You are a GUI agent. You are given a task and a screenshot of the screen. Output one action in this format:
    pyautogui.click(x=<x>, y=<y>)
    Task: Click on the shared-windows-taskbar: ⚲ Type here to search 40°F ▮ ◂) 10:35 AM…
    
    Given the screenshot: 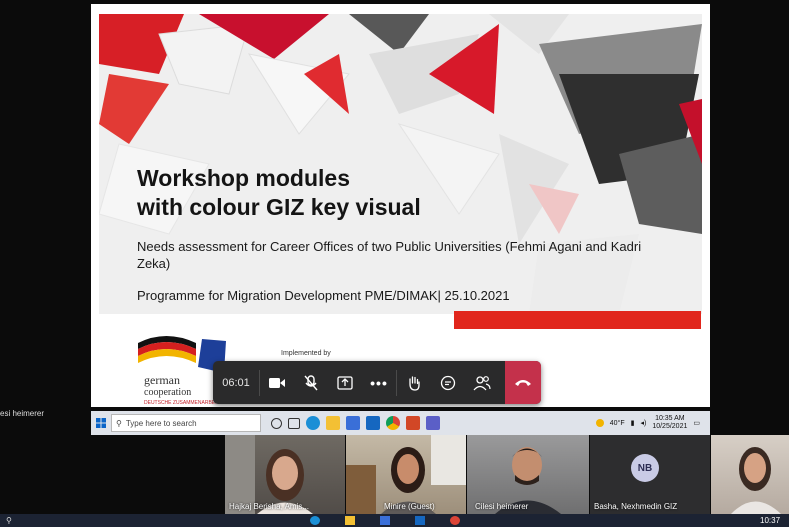 What is the action you would take?
    pyautogui.click(x=400, y=423)
    